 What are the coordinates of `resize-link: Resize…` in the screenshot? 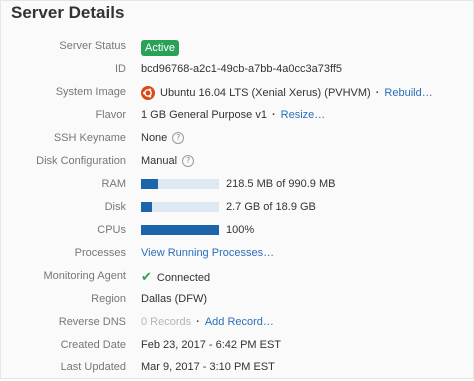 It's located at (303, 115).